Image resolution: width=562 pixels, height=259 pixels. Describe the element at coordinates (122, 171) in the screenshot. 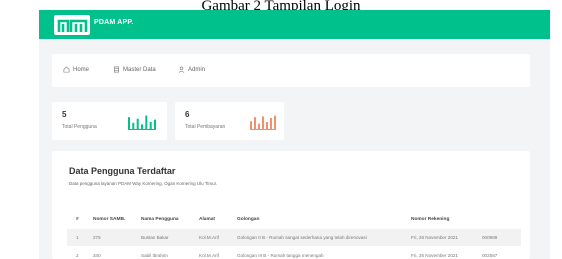

I see `table-title: Data Pengguna Terdaftar` at that location.